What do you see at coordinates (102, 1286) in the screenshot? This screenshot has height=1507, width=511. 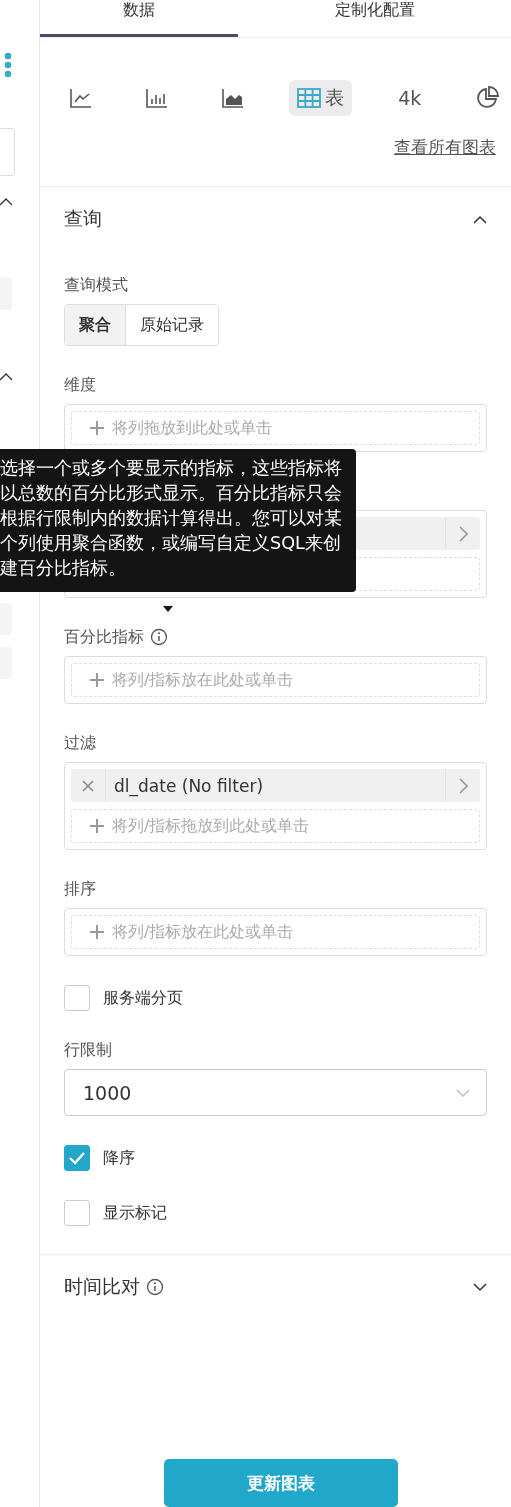 I see `section-title: 时间比对` at bounding box center [102, 1286].